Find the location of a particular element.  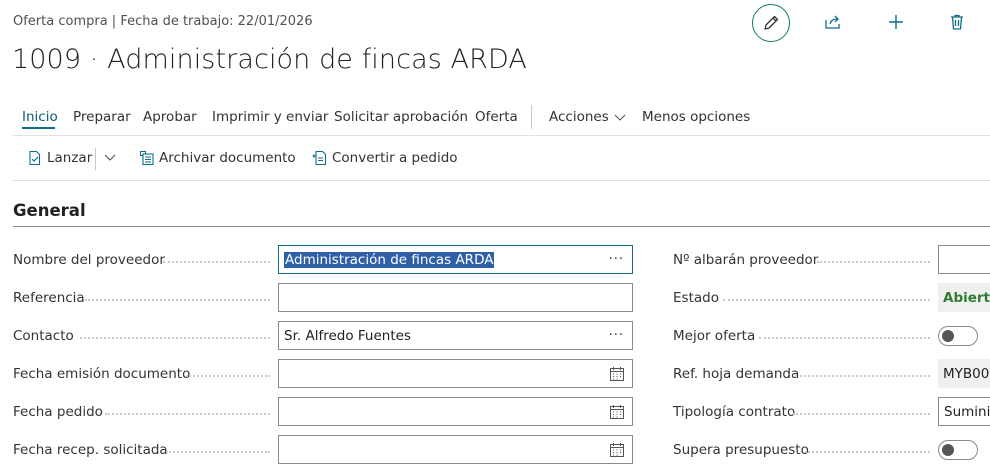

menu-preparar: Preparar is located at coordinates (102, 117).